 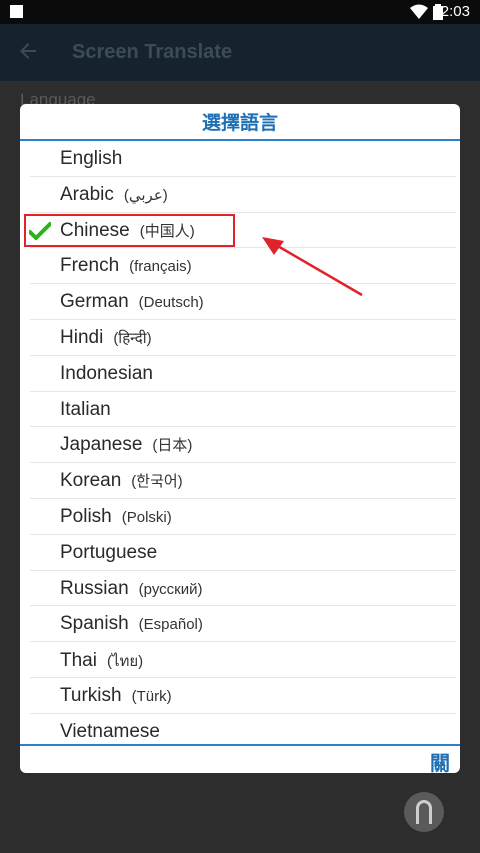 I want to click on language-name: Hindi, so click(x=82, y=337).